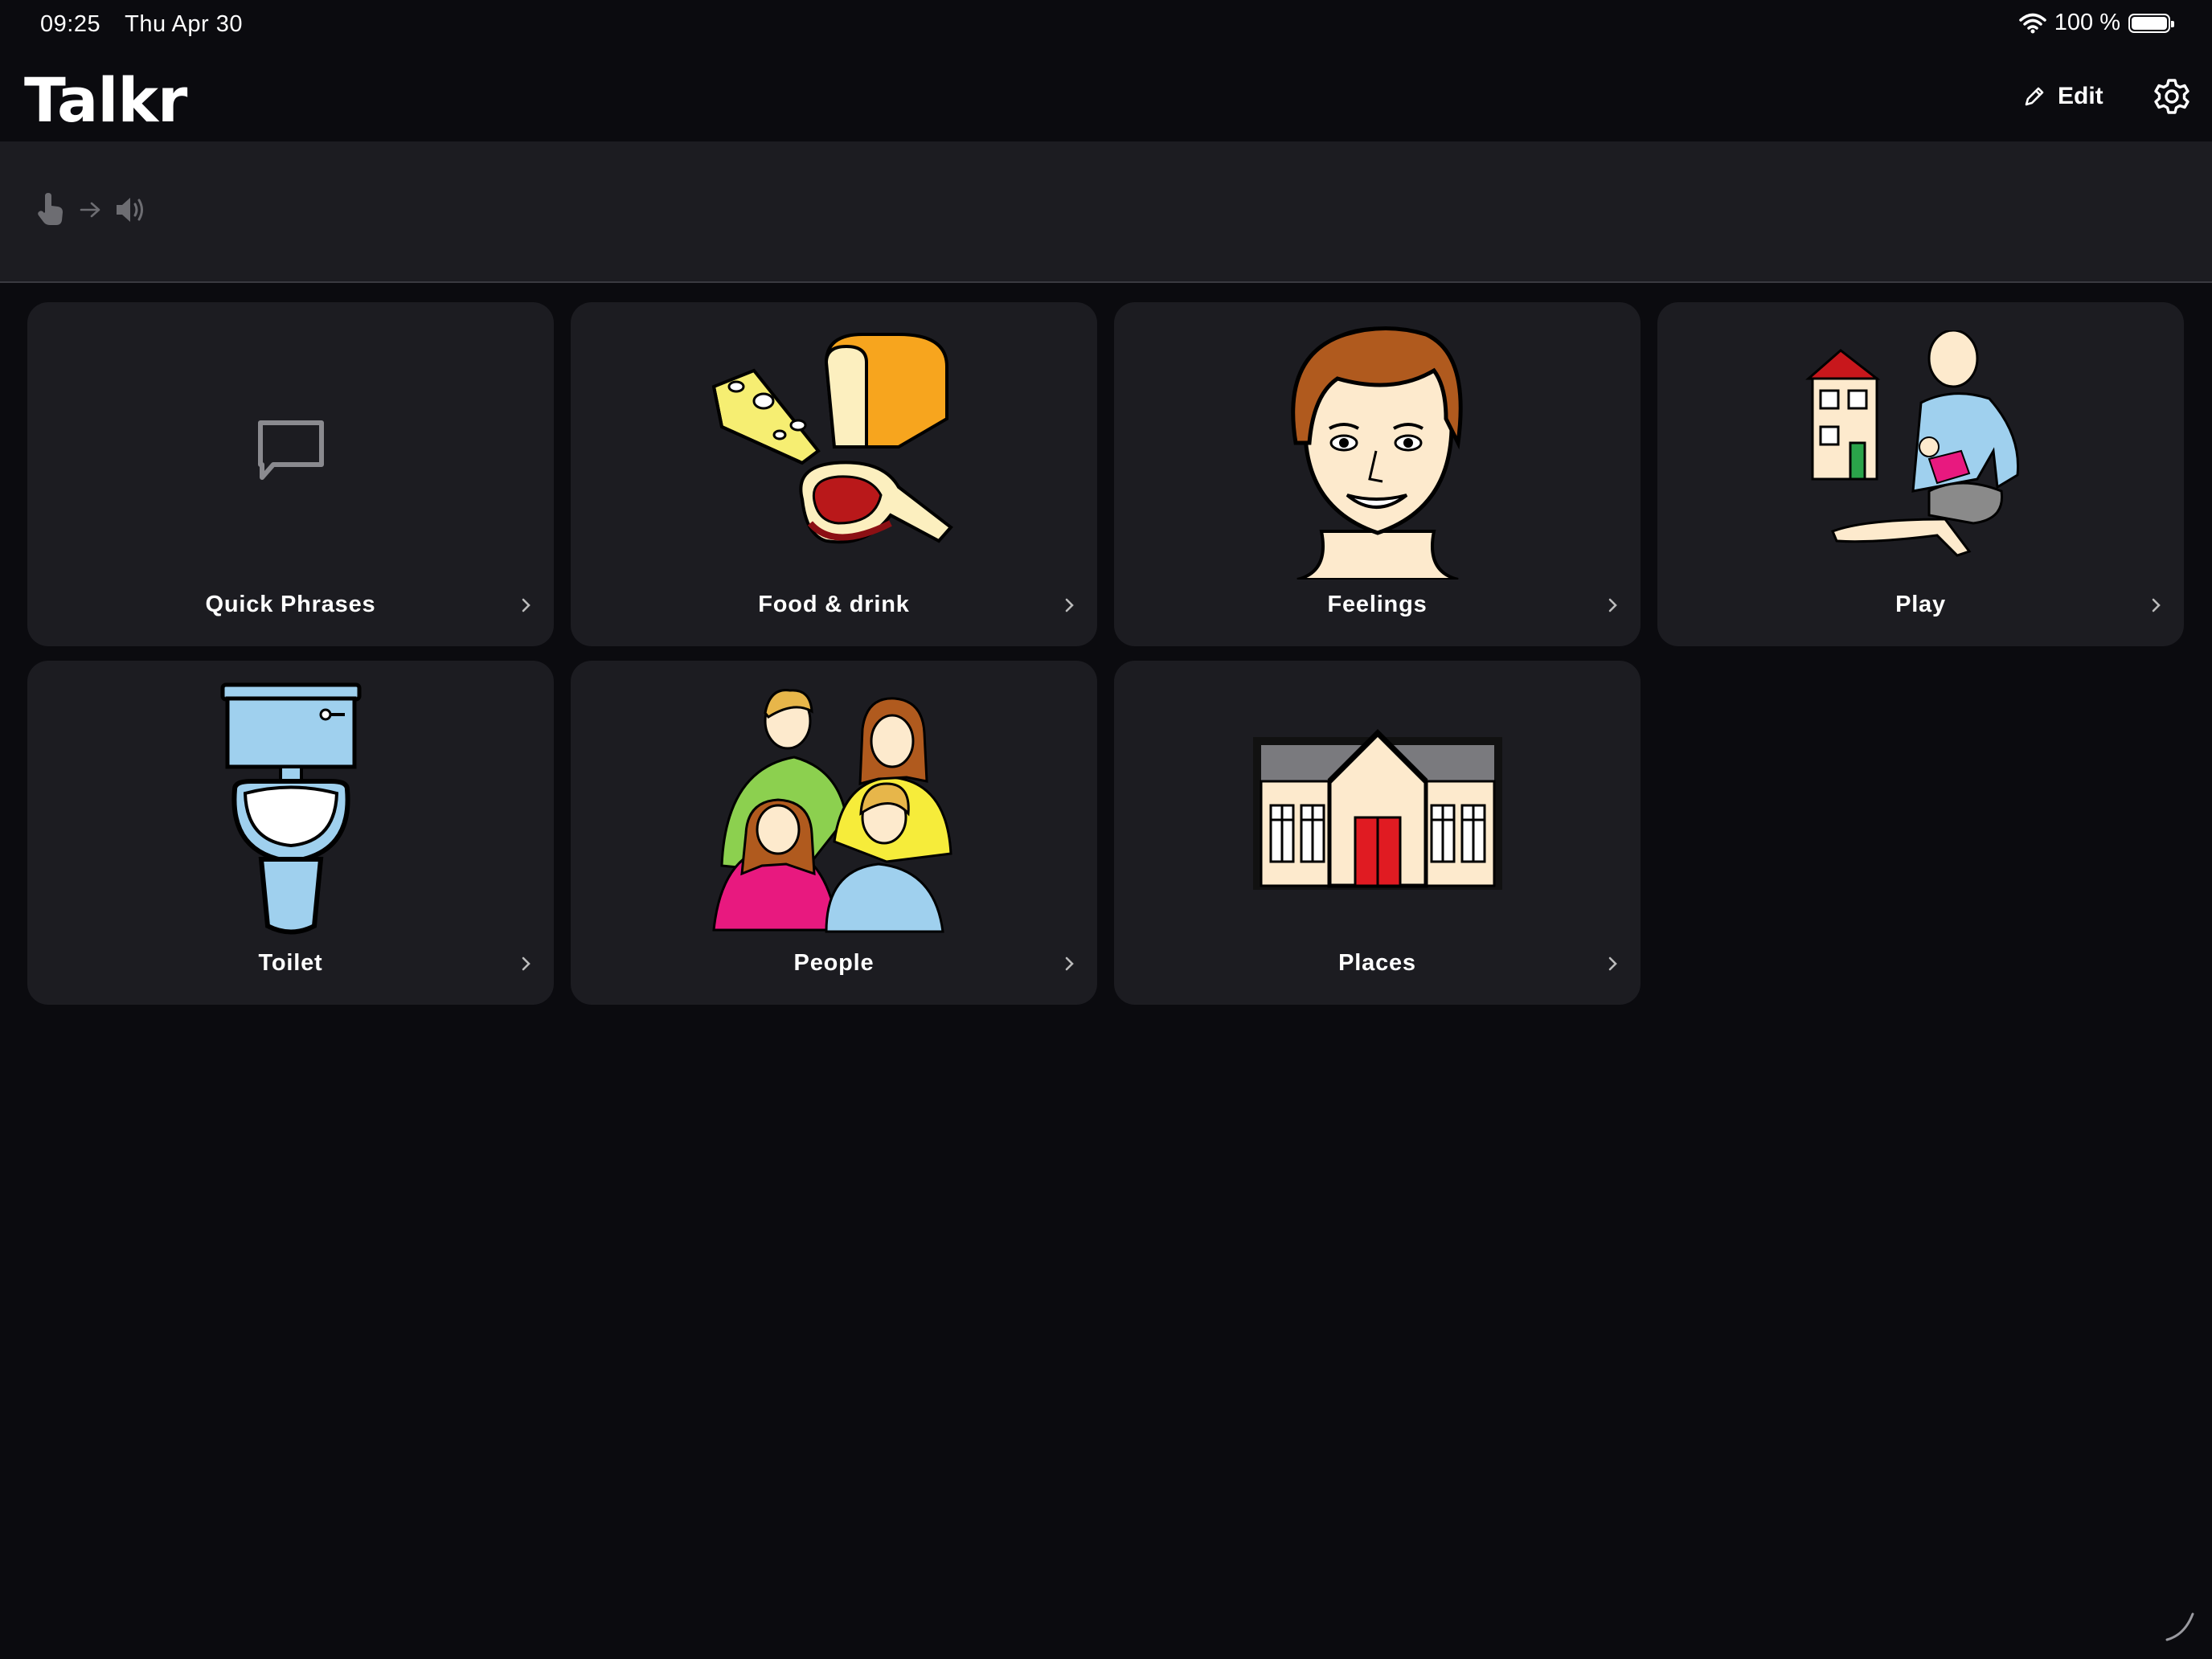 The height and width of the screenshot is (1659, 2212). I want to click on people-icon, so click(831, 811).